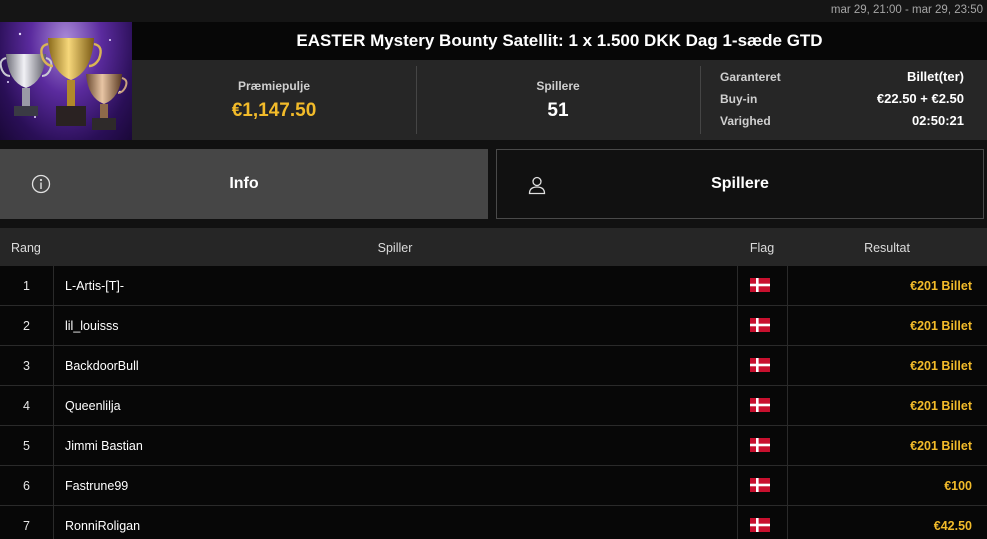  Describe the element at coordinates (26, 248) in the screenshot. I see `column-header-rank: Rang` at that location.